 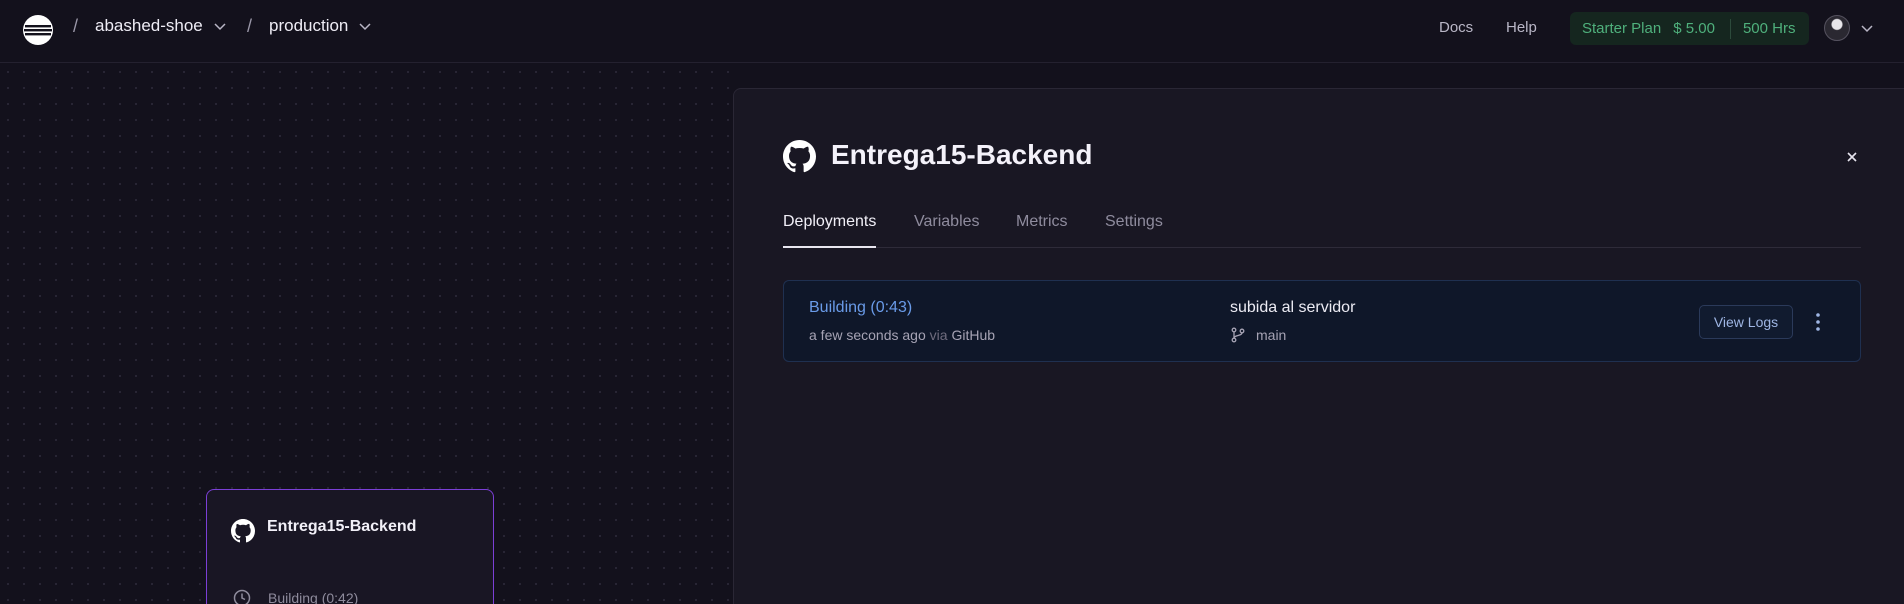 I want to click on tab-variables: Variables, so click(x=947, y=230).